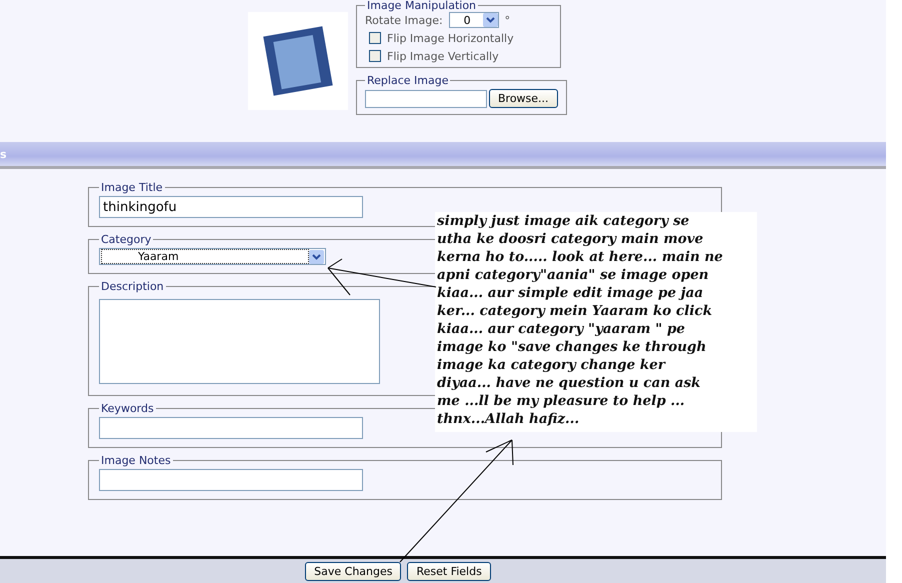  What do you see at coordinates (136, 460) in the screenshot?
I see `field-legend: Image Notes` at bounding box center [136, 460].